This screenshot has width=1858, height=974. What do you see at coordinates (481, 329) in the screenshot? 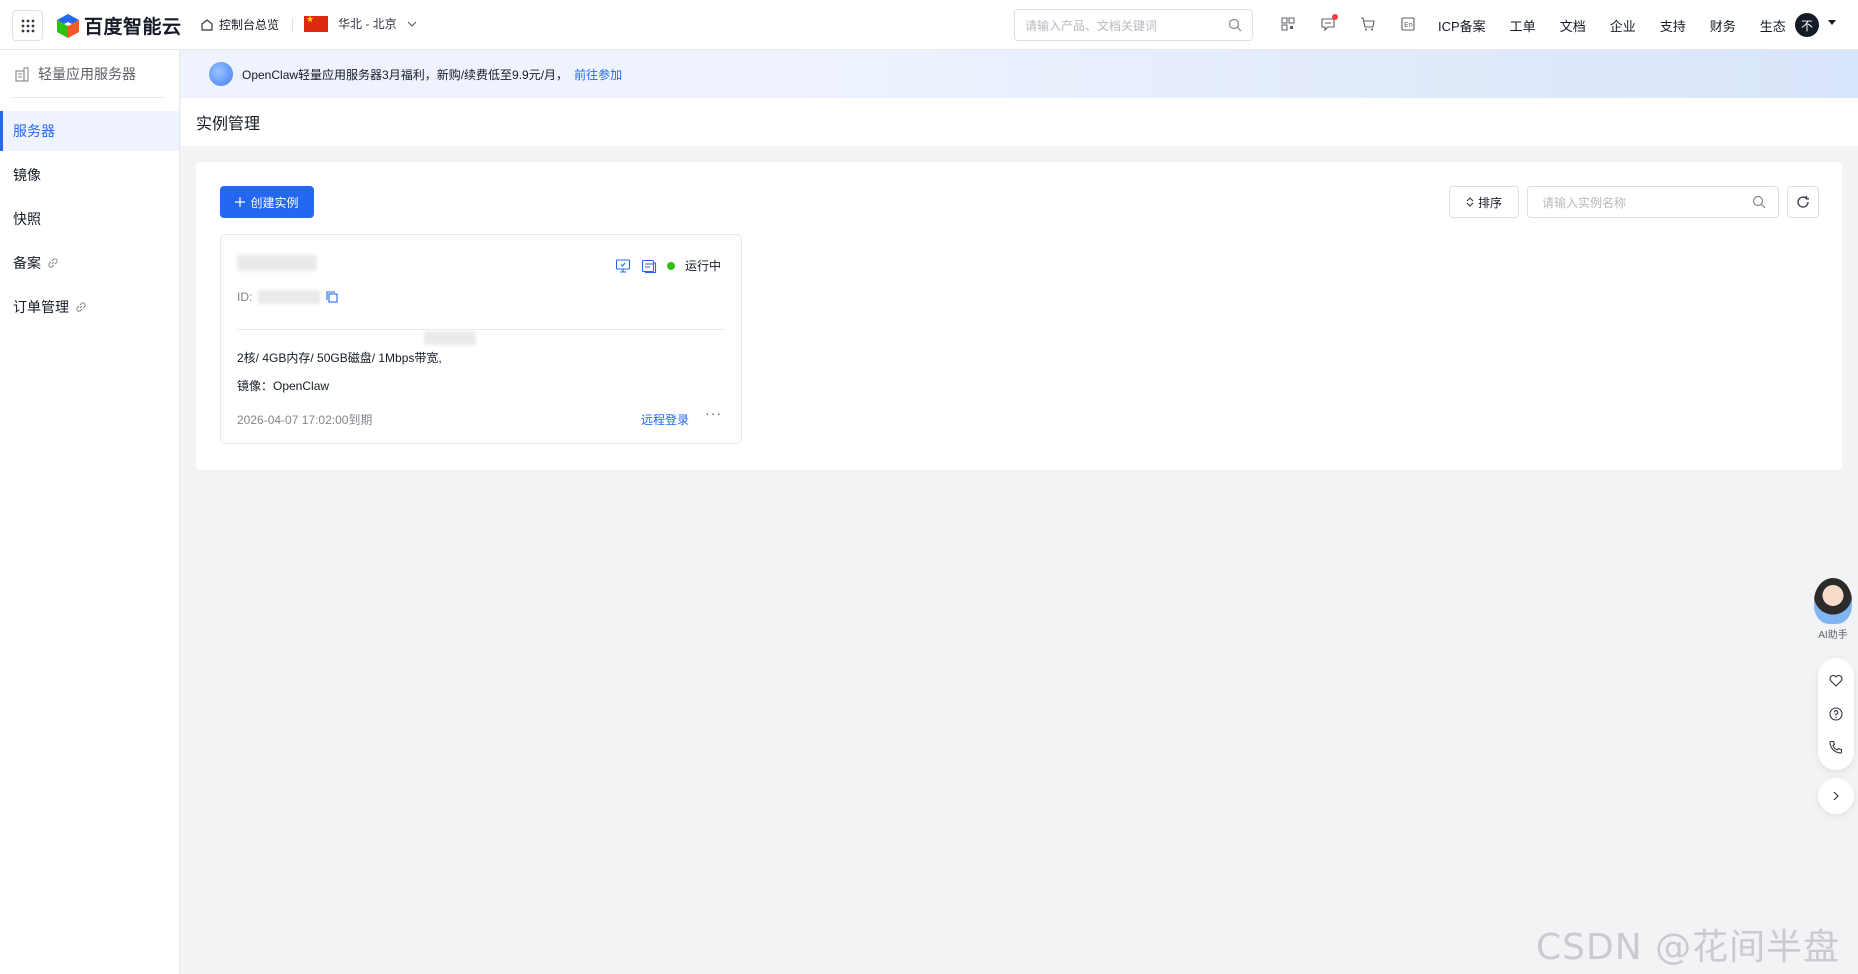
I see `card-divider` at bounding box center [481, 329].